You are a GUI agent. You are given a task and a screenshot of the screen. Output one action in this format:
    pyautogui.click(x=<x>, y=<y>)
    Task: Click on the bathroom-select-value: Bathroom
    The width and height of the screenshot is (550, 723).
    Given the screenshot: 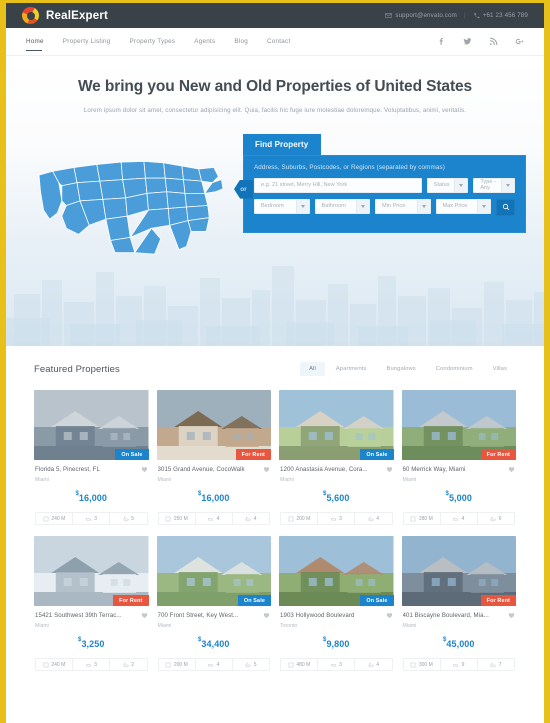 What is the action you would take?
    pyautogui.click(x=333, y=206)
    